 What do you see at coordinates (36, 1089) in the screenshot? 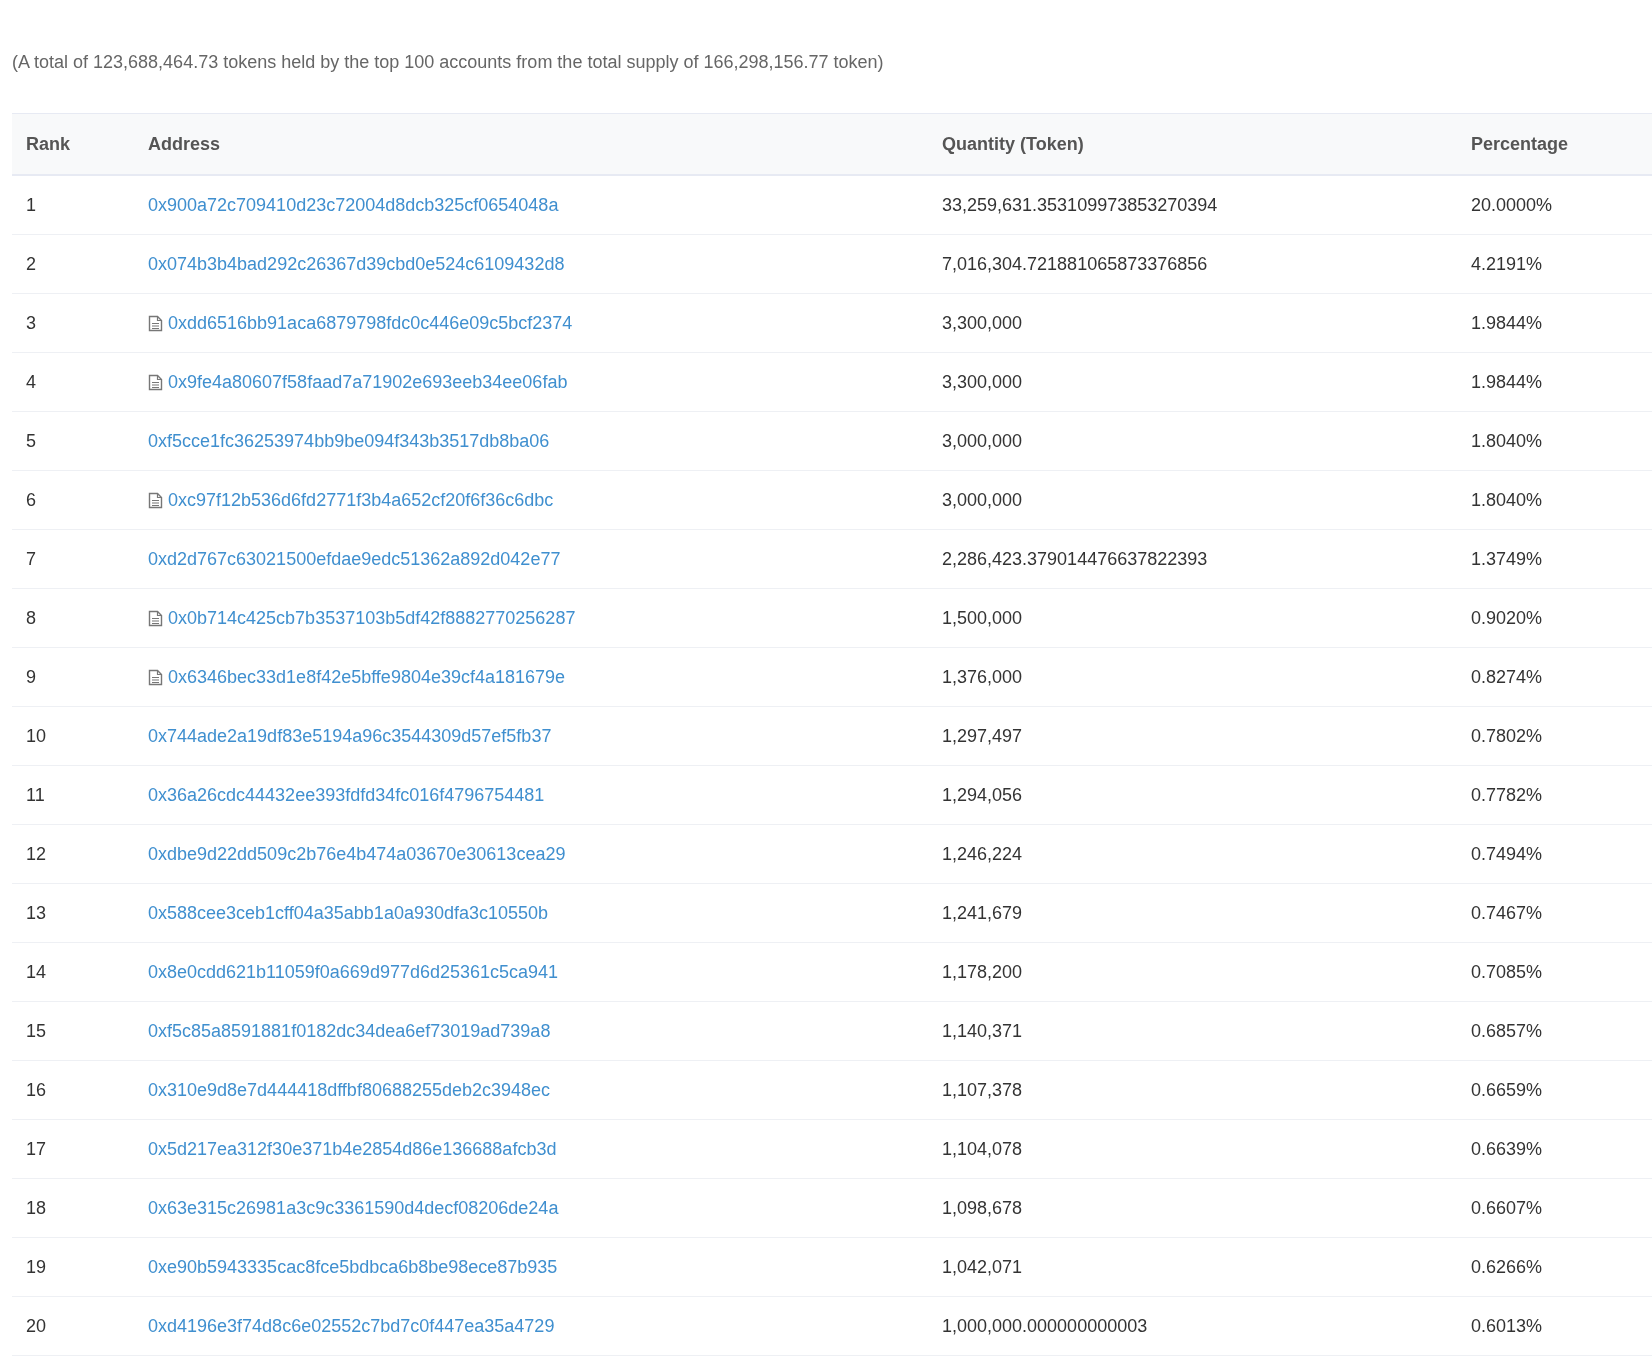
I see `rank-text: 16` at bounding box center [36, 1089].